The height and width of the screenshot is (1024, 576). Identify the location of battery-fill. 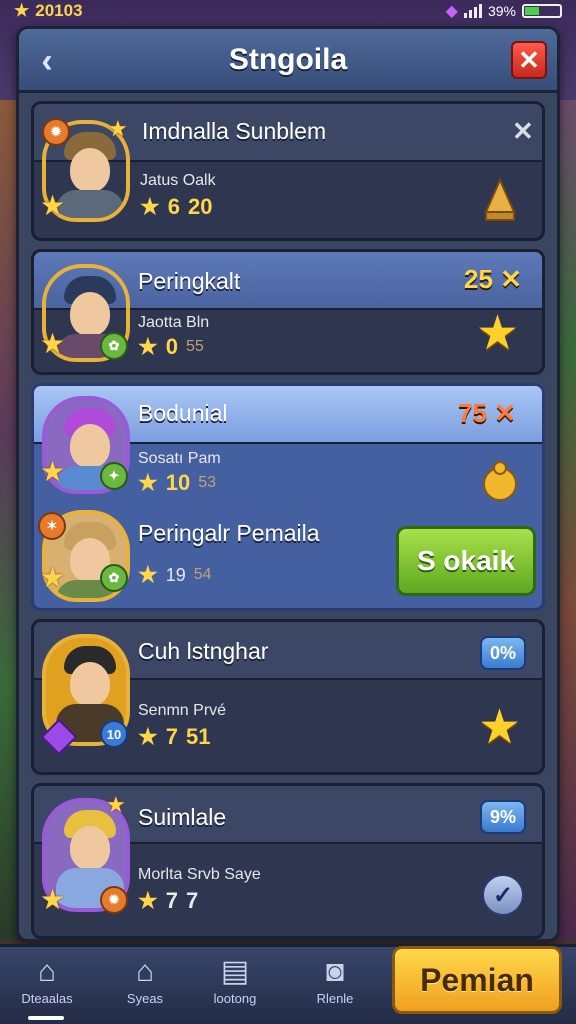
(532, 11).